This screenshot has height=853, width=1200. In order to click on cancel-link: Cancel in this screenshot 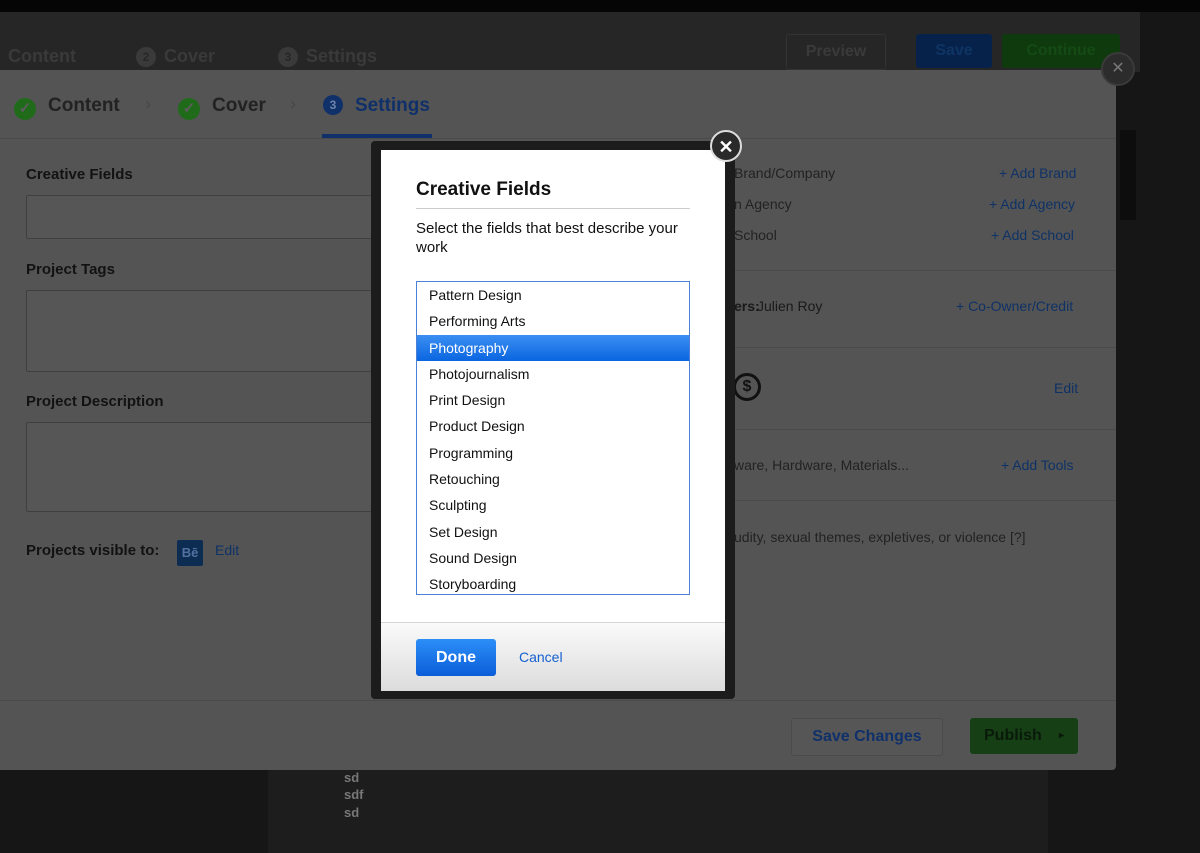, I will do `click(541, 657)`.